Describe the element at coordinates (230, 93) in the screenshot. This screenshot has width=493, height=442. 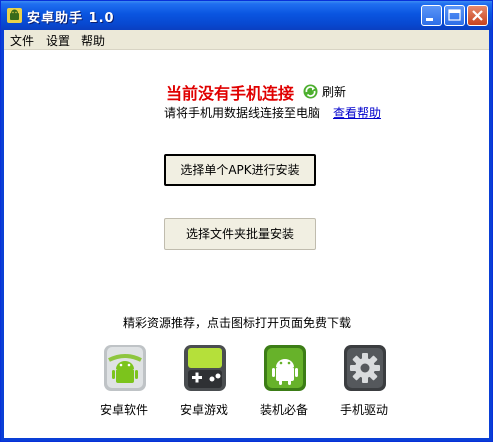
I see `connection-status: 当前没有手机连接` at that location.